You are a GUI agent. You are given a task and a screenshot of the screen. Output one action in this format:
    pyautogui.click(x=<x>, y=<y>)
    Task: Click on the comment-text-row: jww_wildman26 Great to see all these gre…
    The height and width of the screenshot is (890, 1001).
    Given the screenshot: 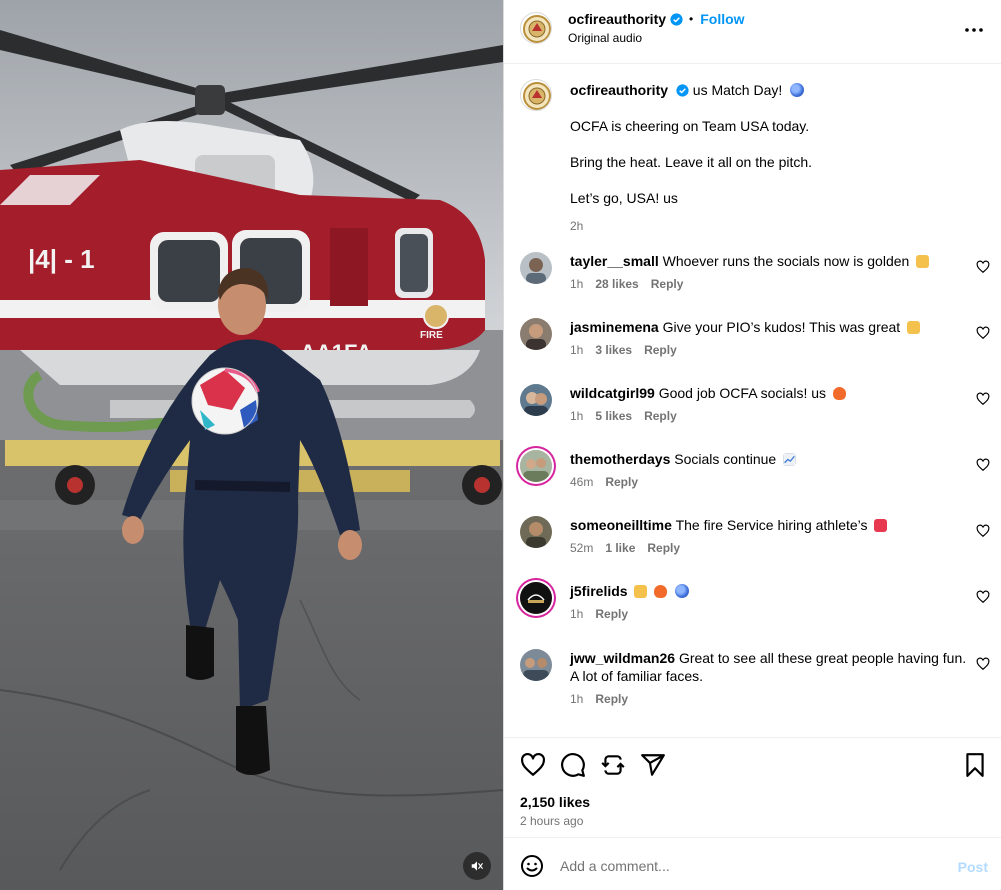 What is the action you would take?
    pyautogui.click(x=769, y=667)
    